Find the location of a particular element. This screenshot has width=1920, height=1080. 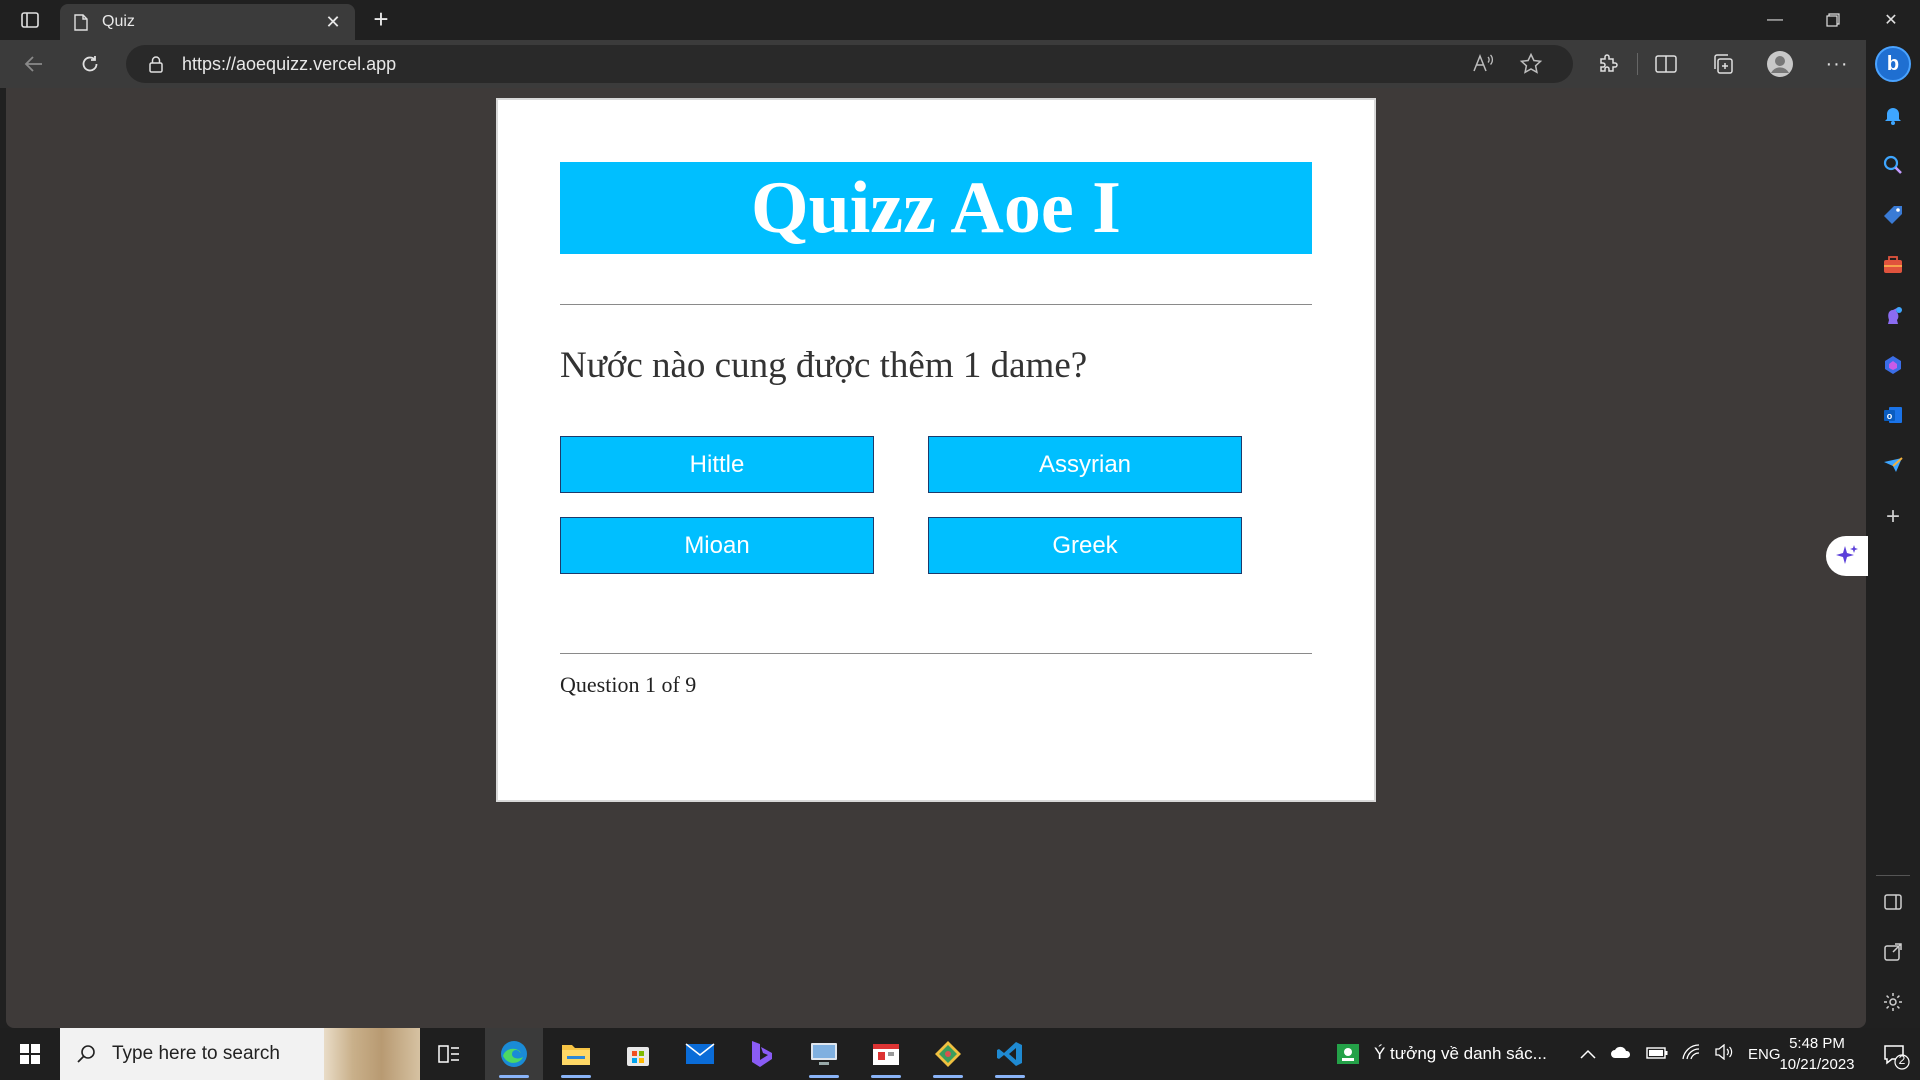

minimize-icon: — is located at coordinates (1775, 20).